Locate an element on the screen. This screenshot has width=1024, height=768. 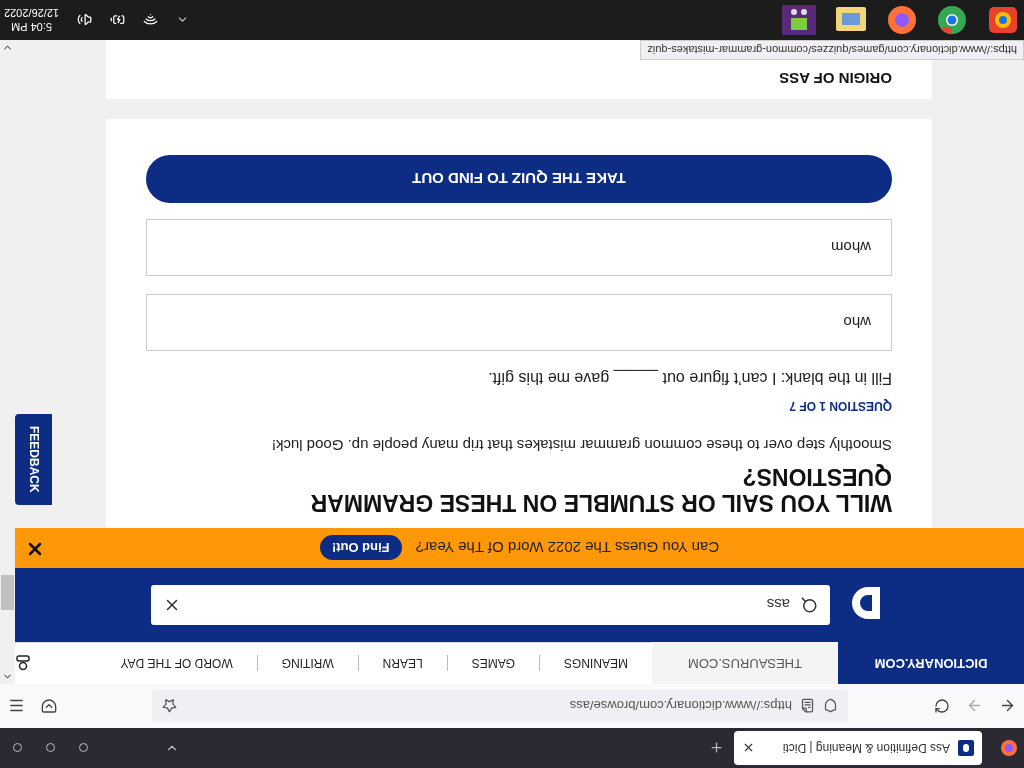
nav-link: GAMES is located at coordinates (493, 663).